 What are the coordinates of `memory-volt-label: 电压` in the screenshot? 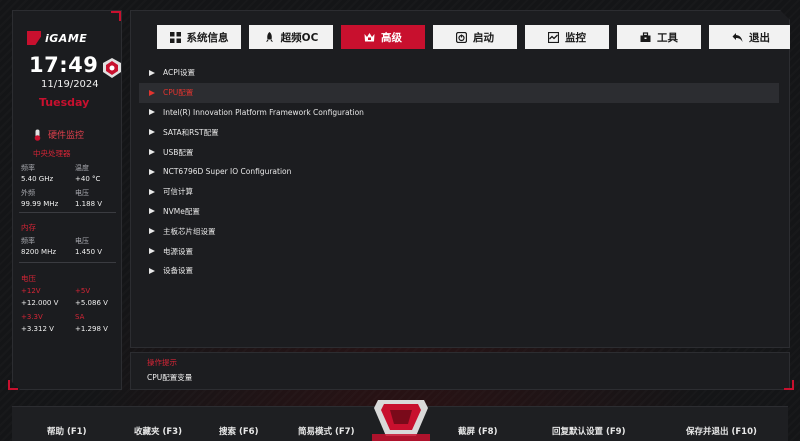 It's located at (82, 241).